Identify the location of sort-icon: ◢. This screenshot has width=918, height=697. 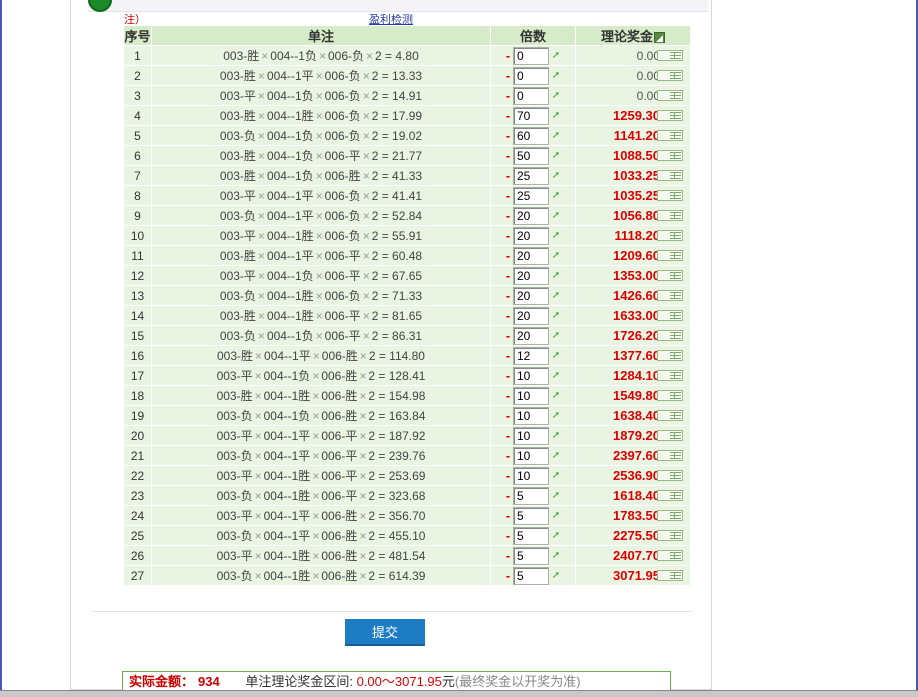
(659, 38).